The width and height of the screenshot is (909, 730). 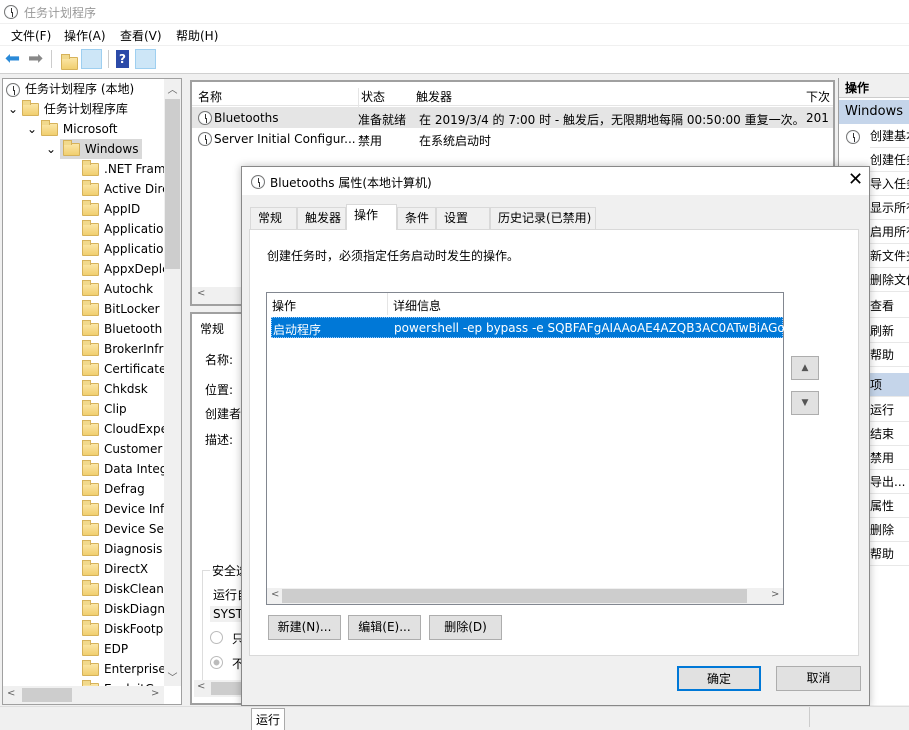 I want to click on close-icon: ✕, so click(x=855, y=179).